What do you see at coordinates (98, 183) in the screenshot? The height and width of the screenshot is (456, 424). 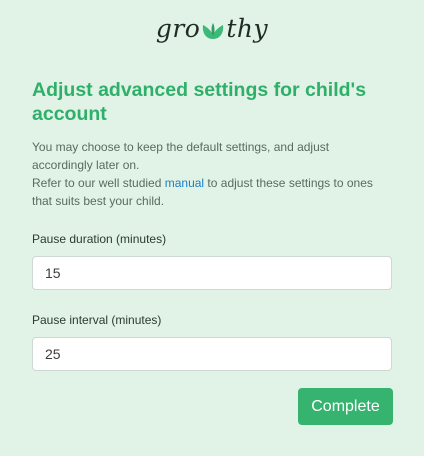 I see `description-line2-before: Refer to our well studied` at bounding box center [98, 183].